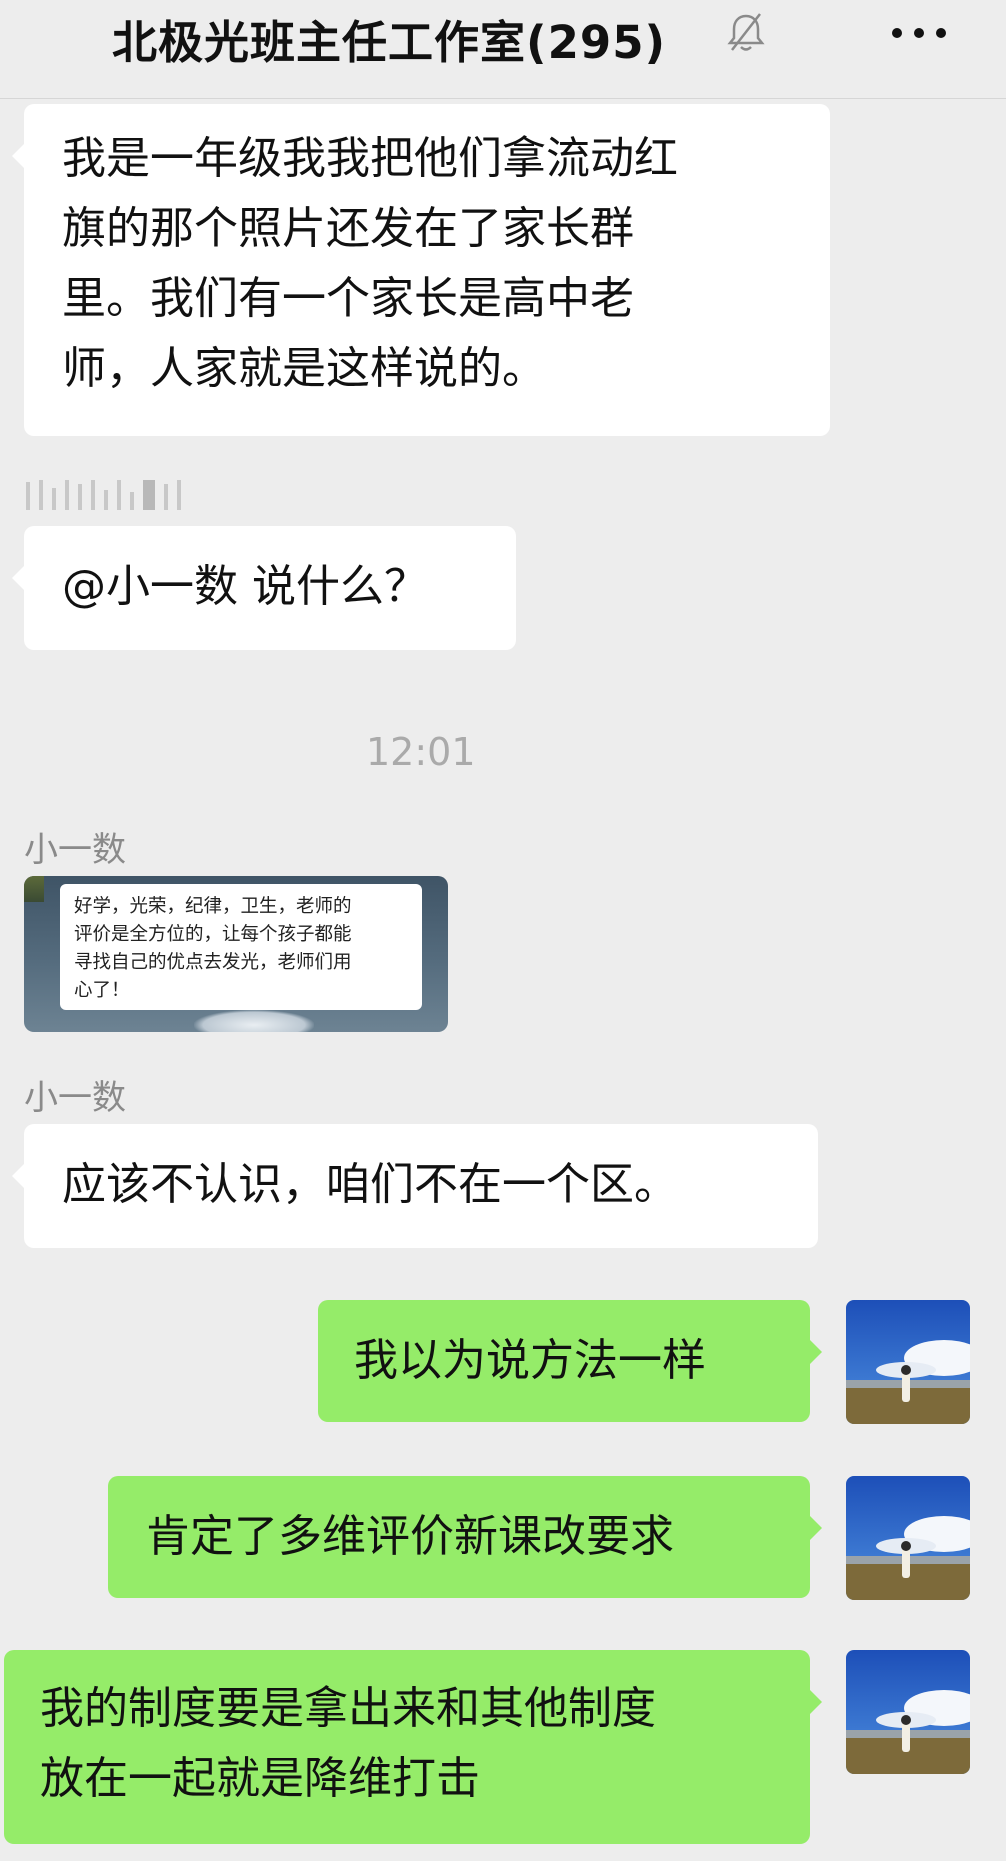 Image resolution: width=1006 pixels, height=1861 pixels. What do you see at coordinates (413, 1747) in the screenshot?
I see `outgoing-message-bubble: 我的制度要是拿出来和其他制度 放在一起就是降维打击` at bounding box center [413, 1747].